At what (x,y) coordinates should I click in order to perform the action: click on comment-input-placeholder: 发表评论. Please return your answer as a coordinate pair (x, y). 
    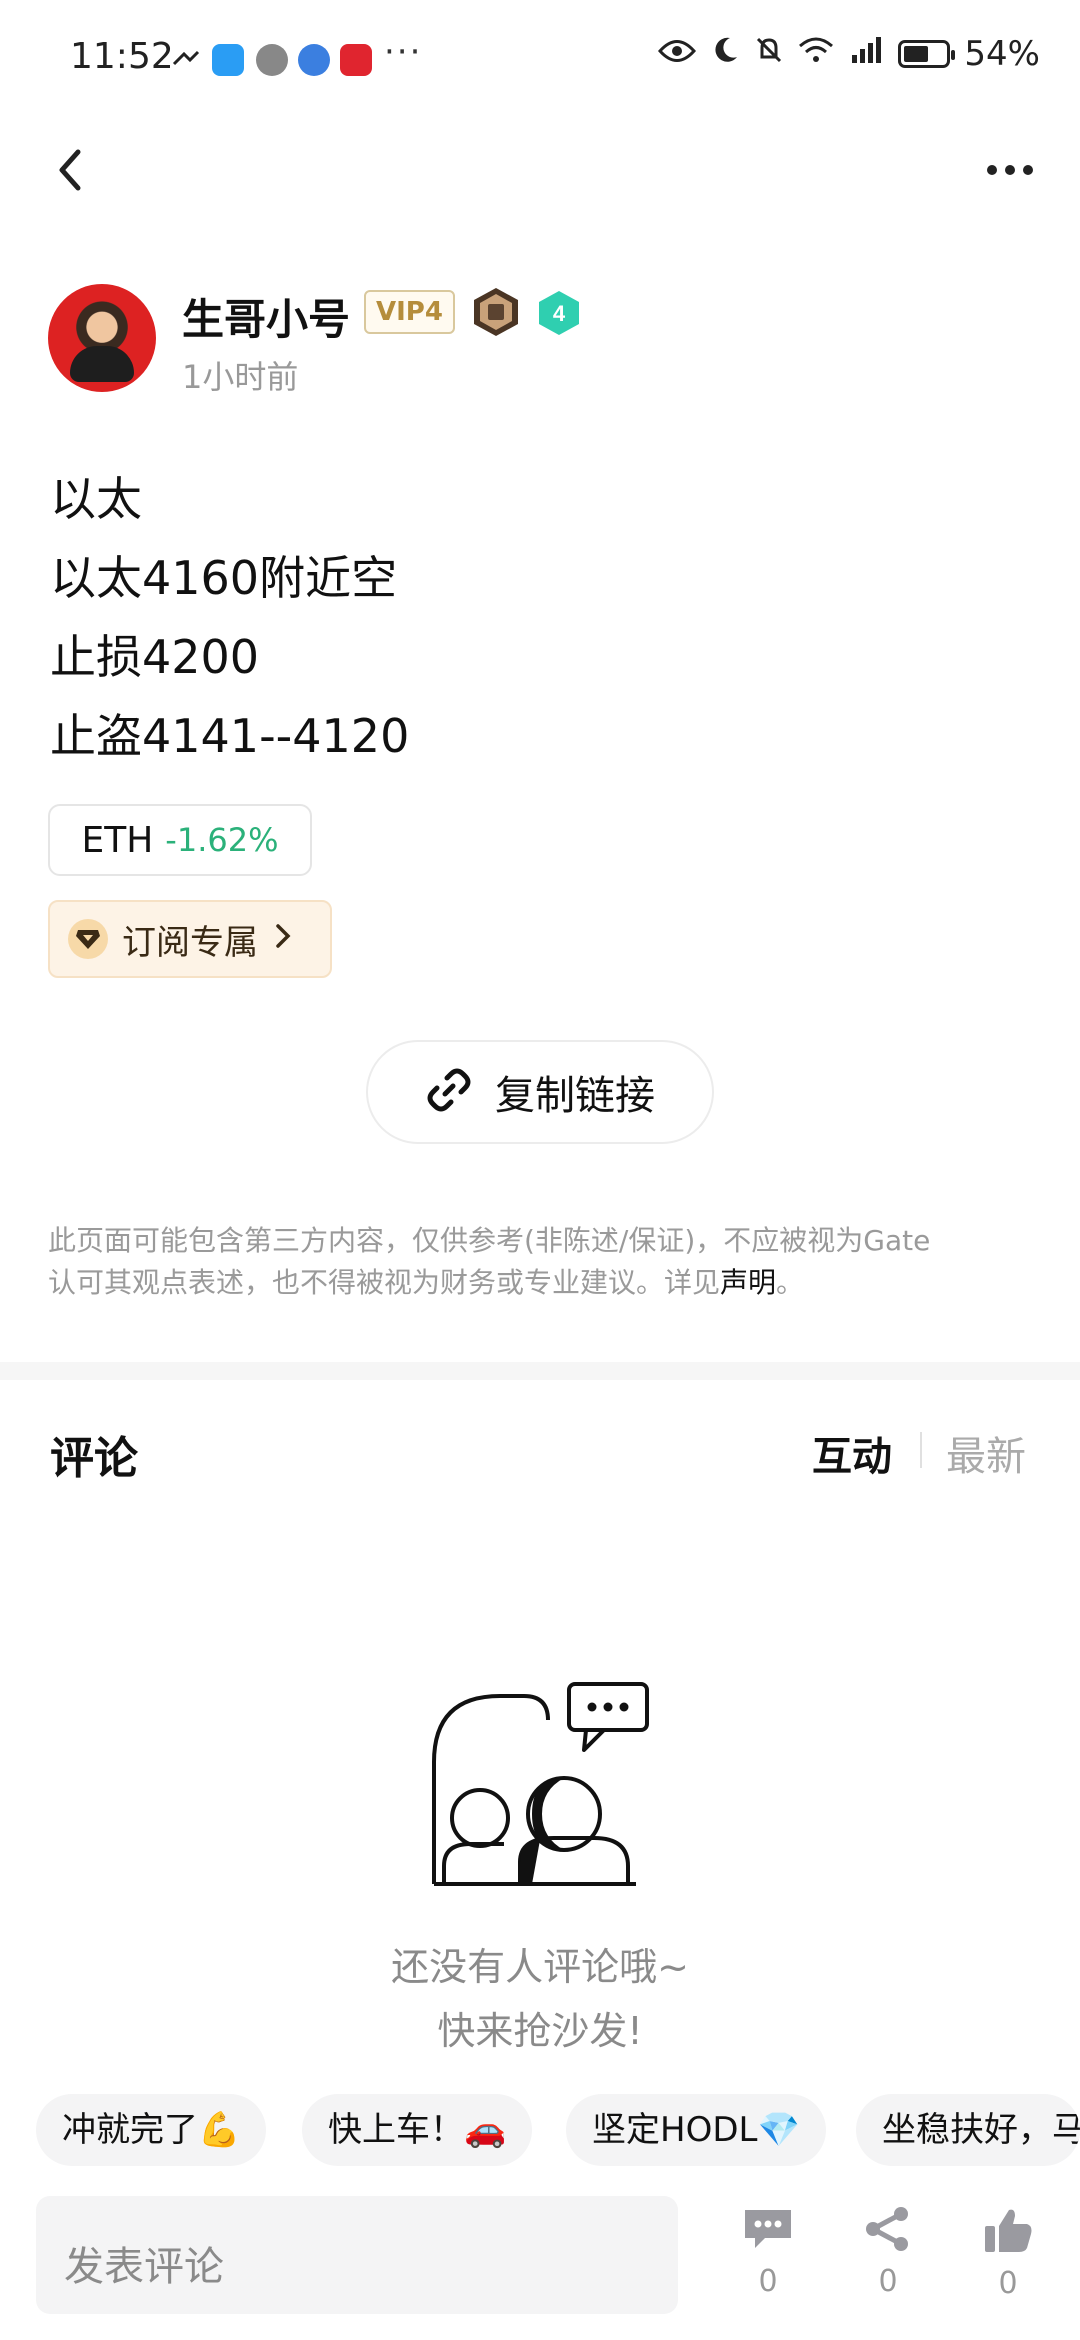
    Looking at the image, I should click on (144, 2267).